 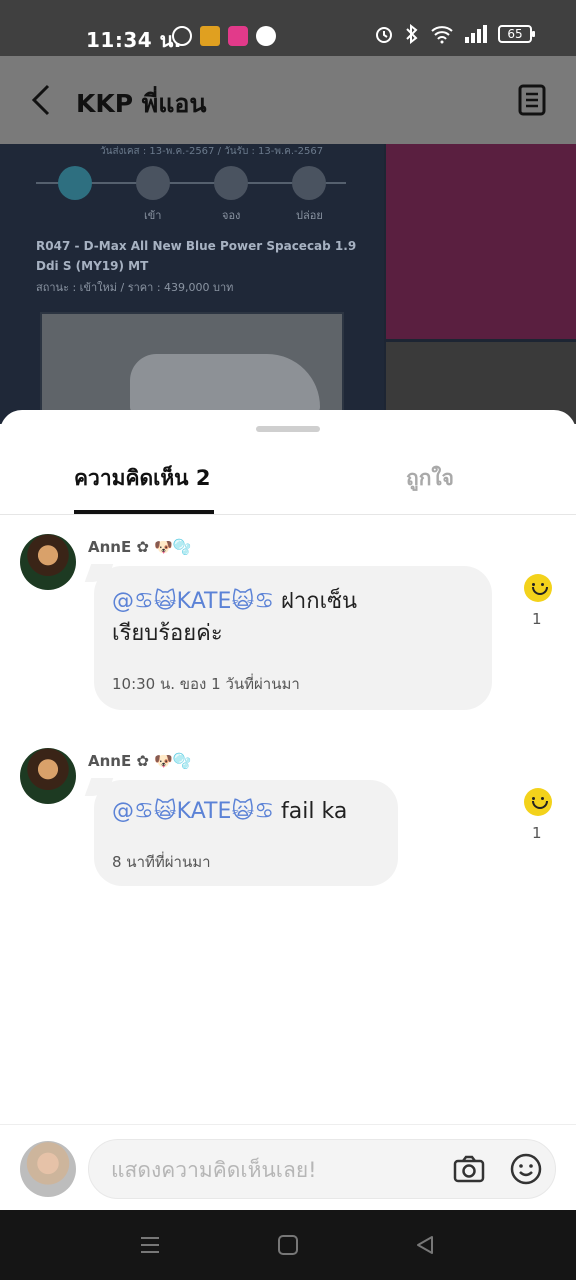 What do you see at coordinates (43, 100) in the screenshot?
I see `back-arrow-icon` at bounding box center [43, 100].